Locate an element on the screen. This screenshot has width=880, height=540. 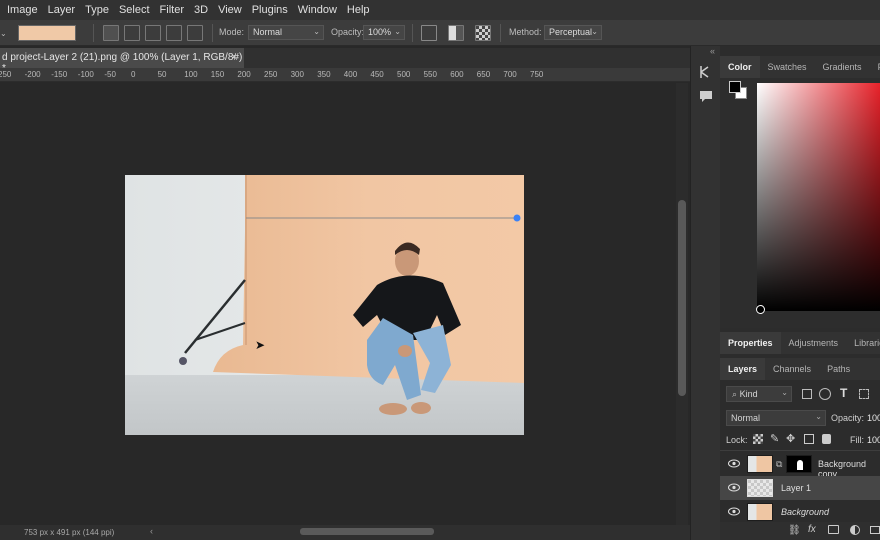
mode-value: Normal is located at coordinates (268, 32).